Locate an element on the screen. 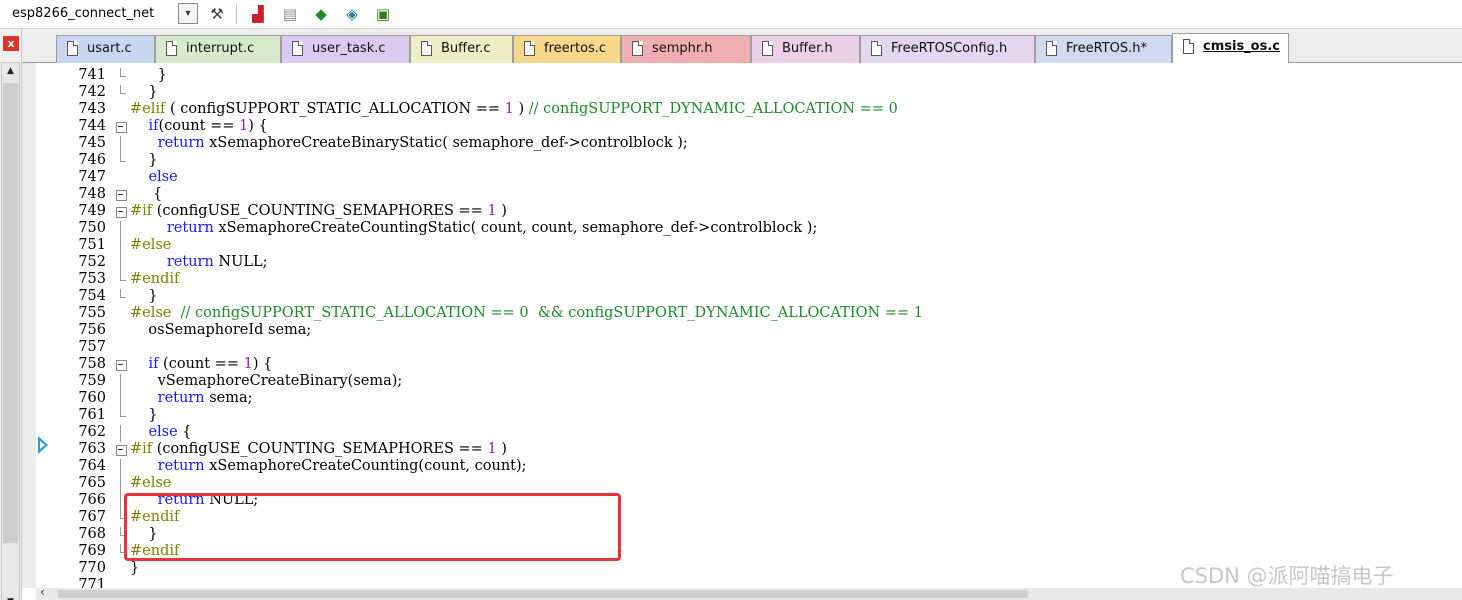  code-text: { is located at coordinates (146, 194).